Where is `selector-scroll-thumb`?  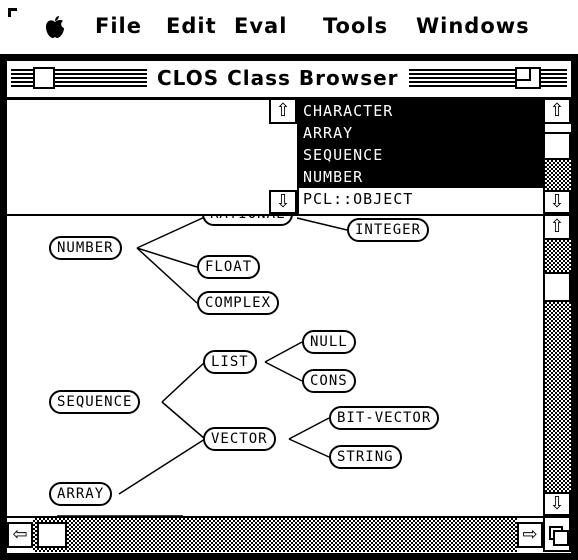
selector-scroll-thumb is located at coordinates (557, 146).